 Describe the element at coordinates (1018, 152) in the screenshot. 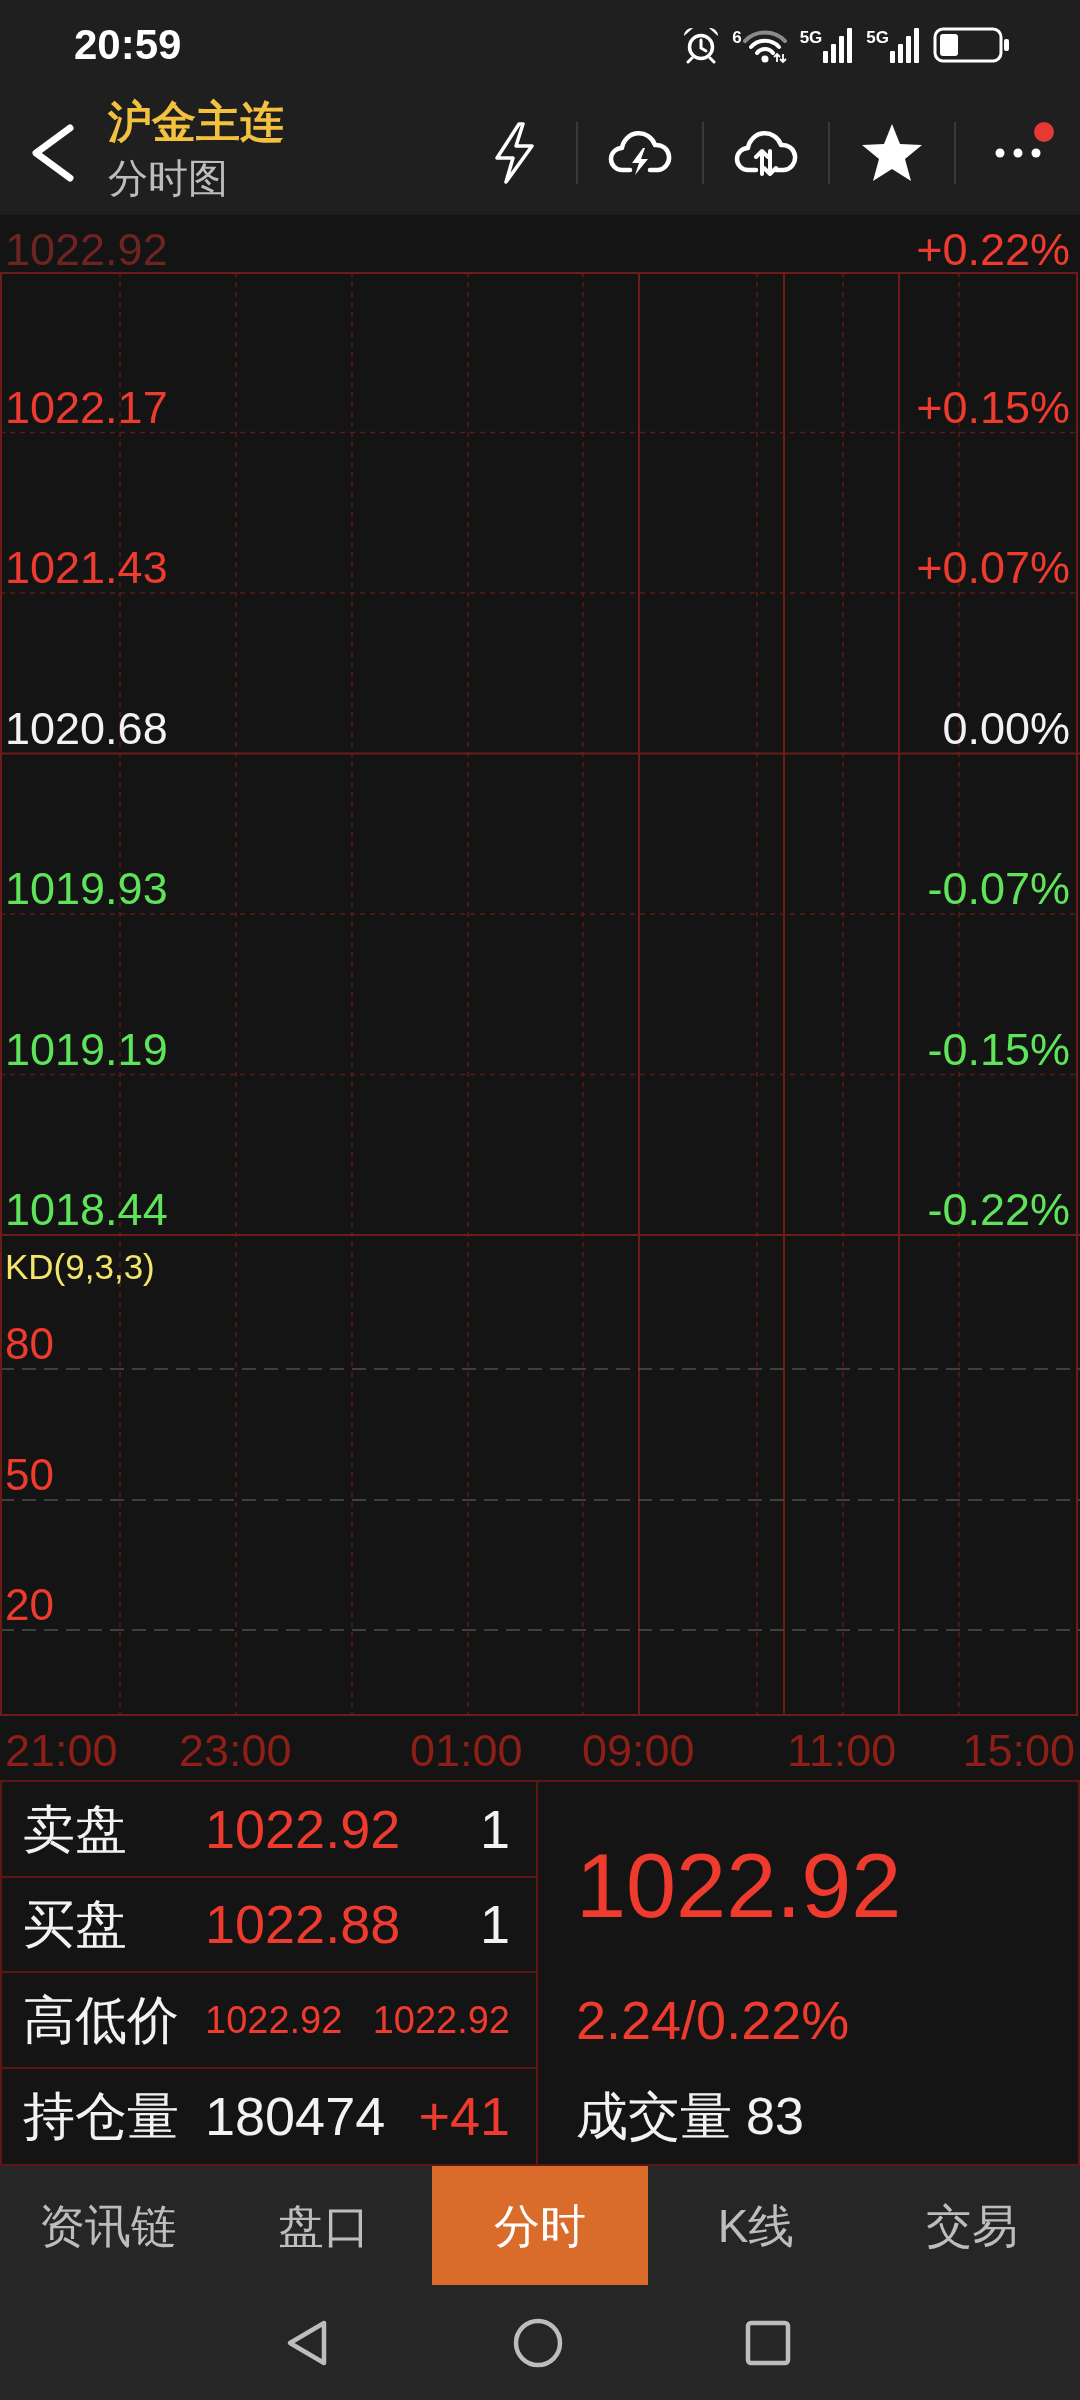

I see `more-dots-icon` at that location.